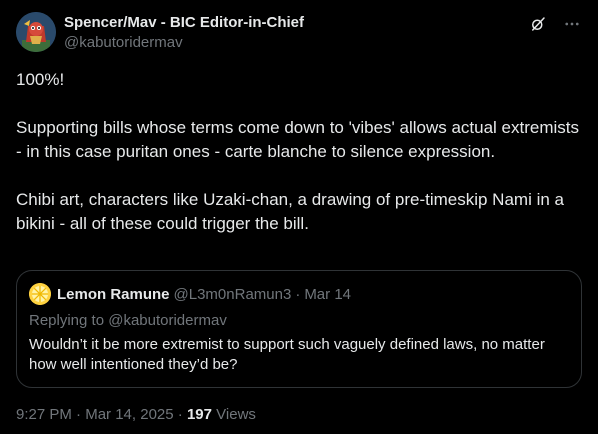 Image resolution: width=598 pixels, height=434 pixels. I want to click on user-handle: @kabutoridermav, so click(184, 43).